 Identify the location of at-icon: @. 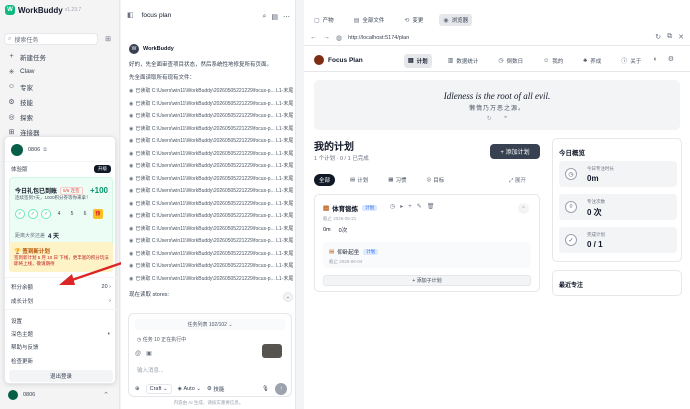
(138, 354).